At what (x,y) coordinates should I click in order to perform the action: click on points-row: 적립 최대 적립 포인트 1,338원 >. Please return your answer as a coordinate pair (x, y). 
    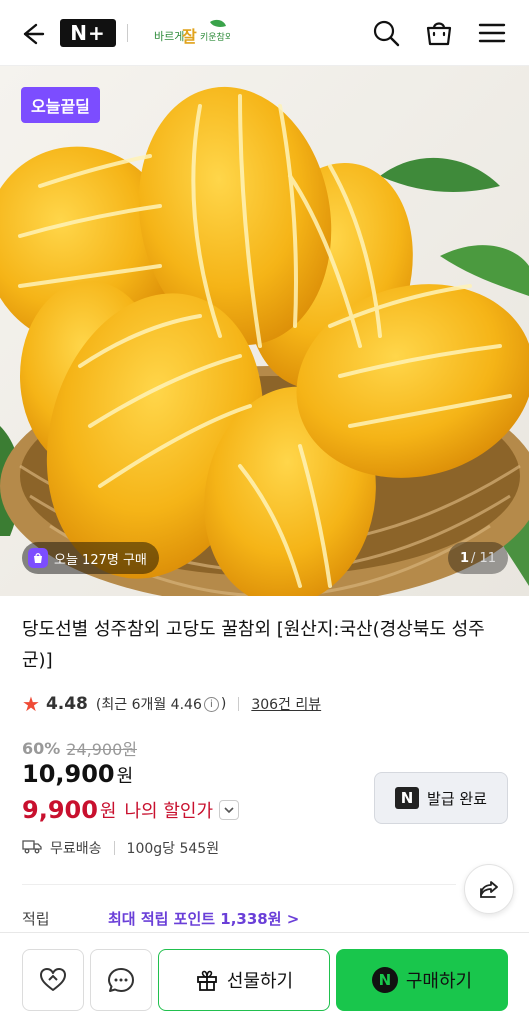
    Looking at the image, I should click on (160, 918).